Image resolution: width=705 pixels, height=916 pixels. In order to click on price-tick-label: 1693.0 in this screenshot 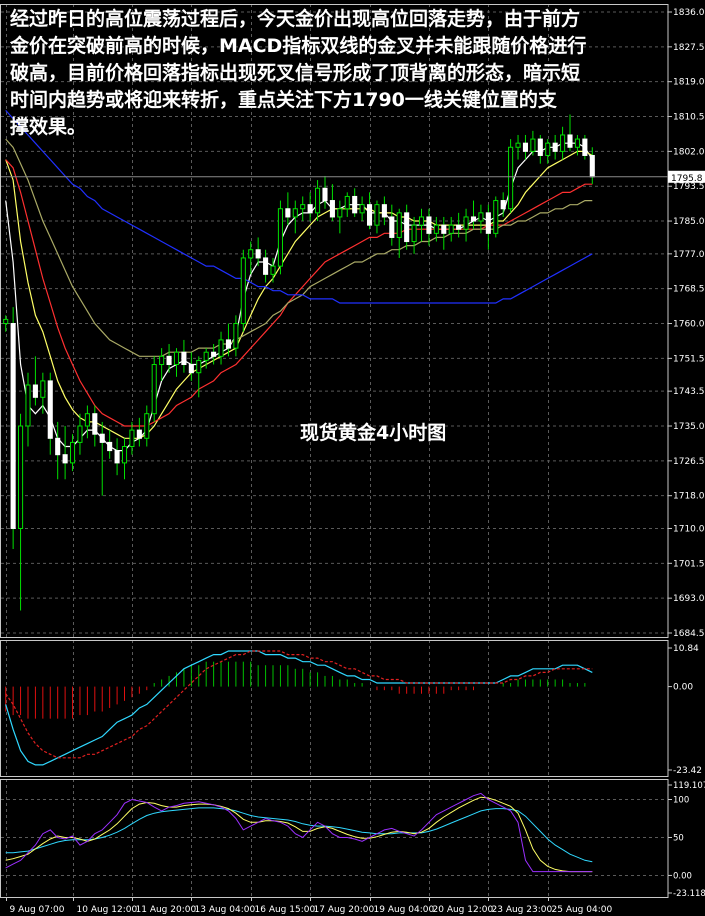, I will do `click(689, 599)`.